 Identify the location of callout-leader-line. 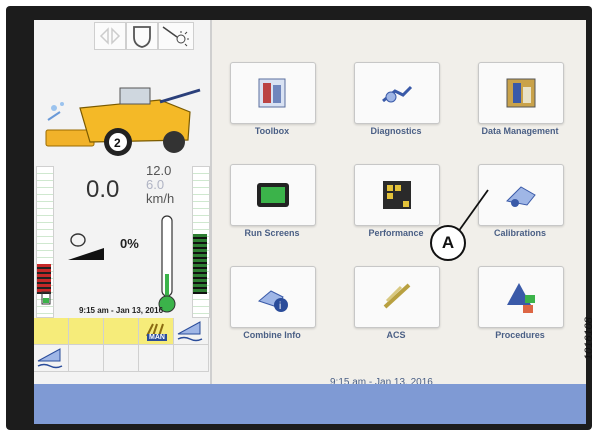
(473, 211).